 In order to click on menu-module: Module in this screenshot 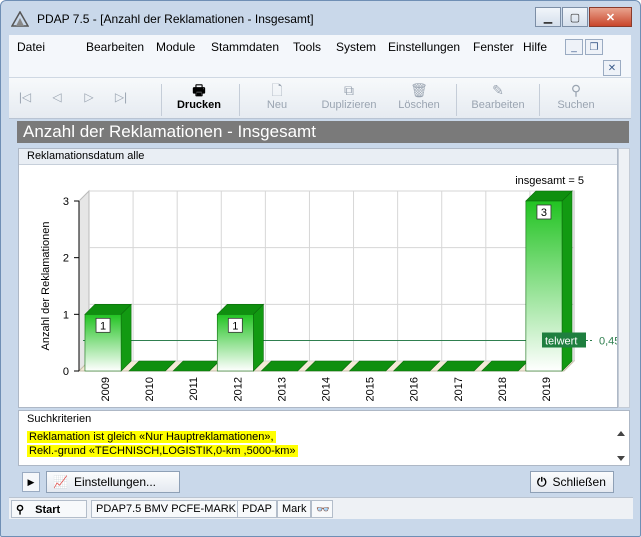, I will do `click(175, 47)`.